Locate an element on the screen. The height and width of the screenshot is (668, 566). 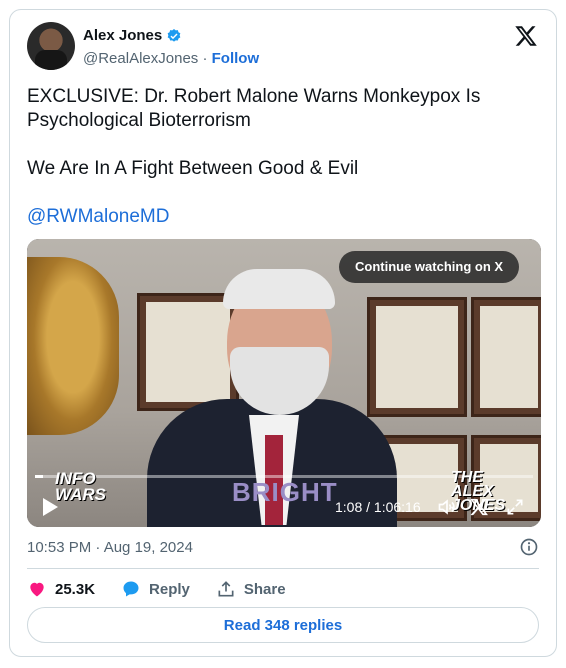
mention-link: @RWMaloneMD is located at coordinates (282, 217).